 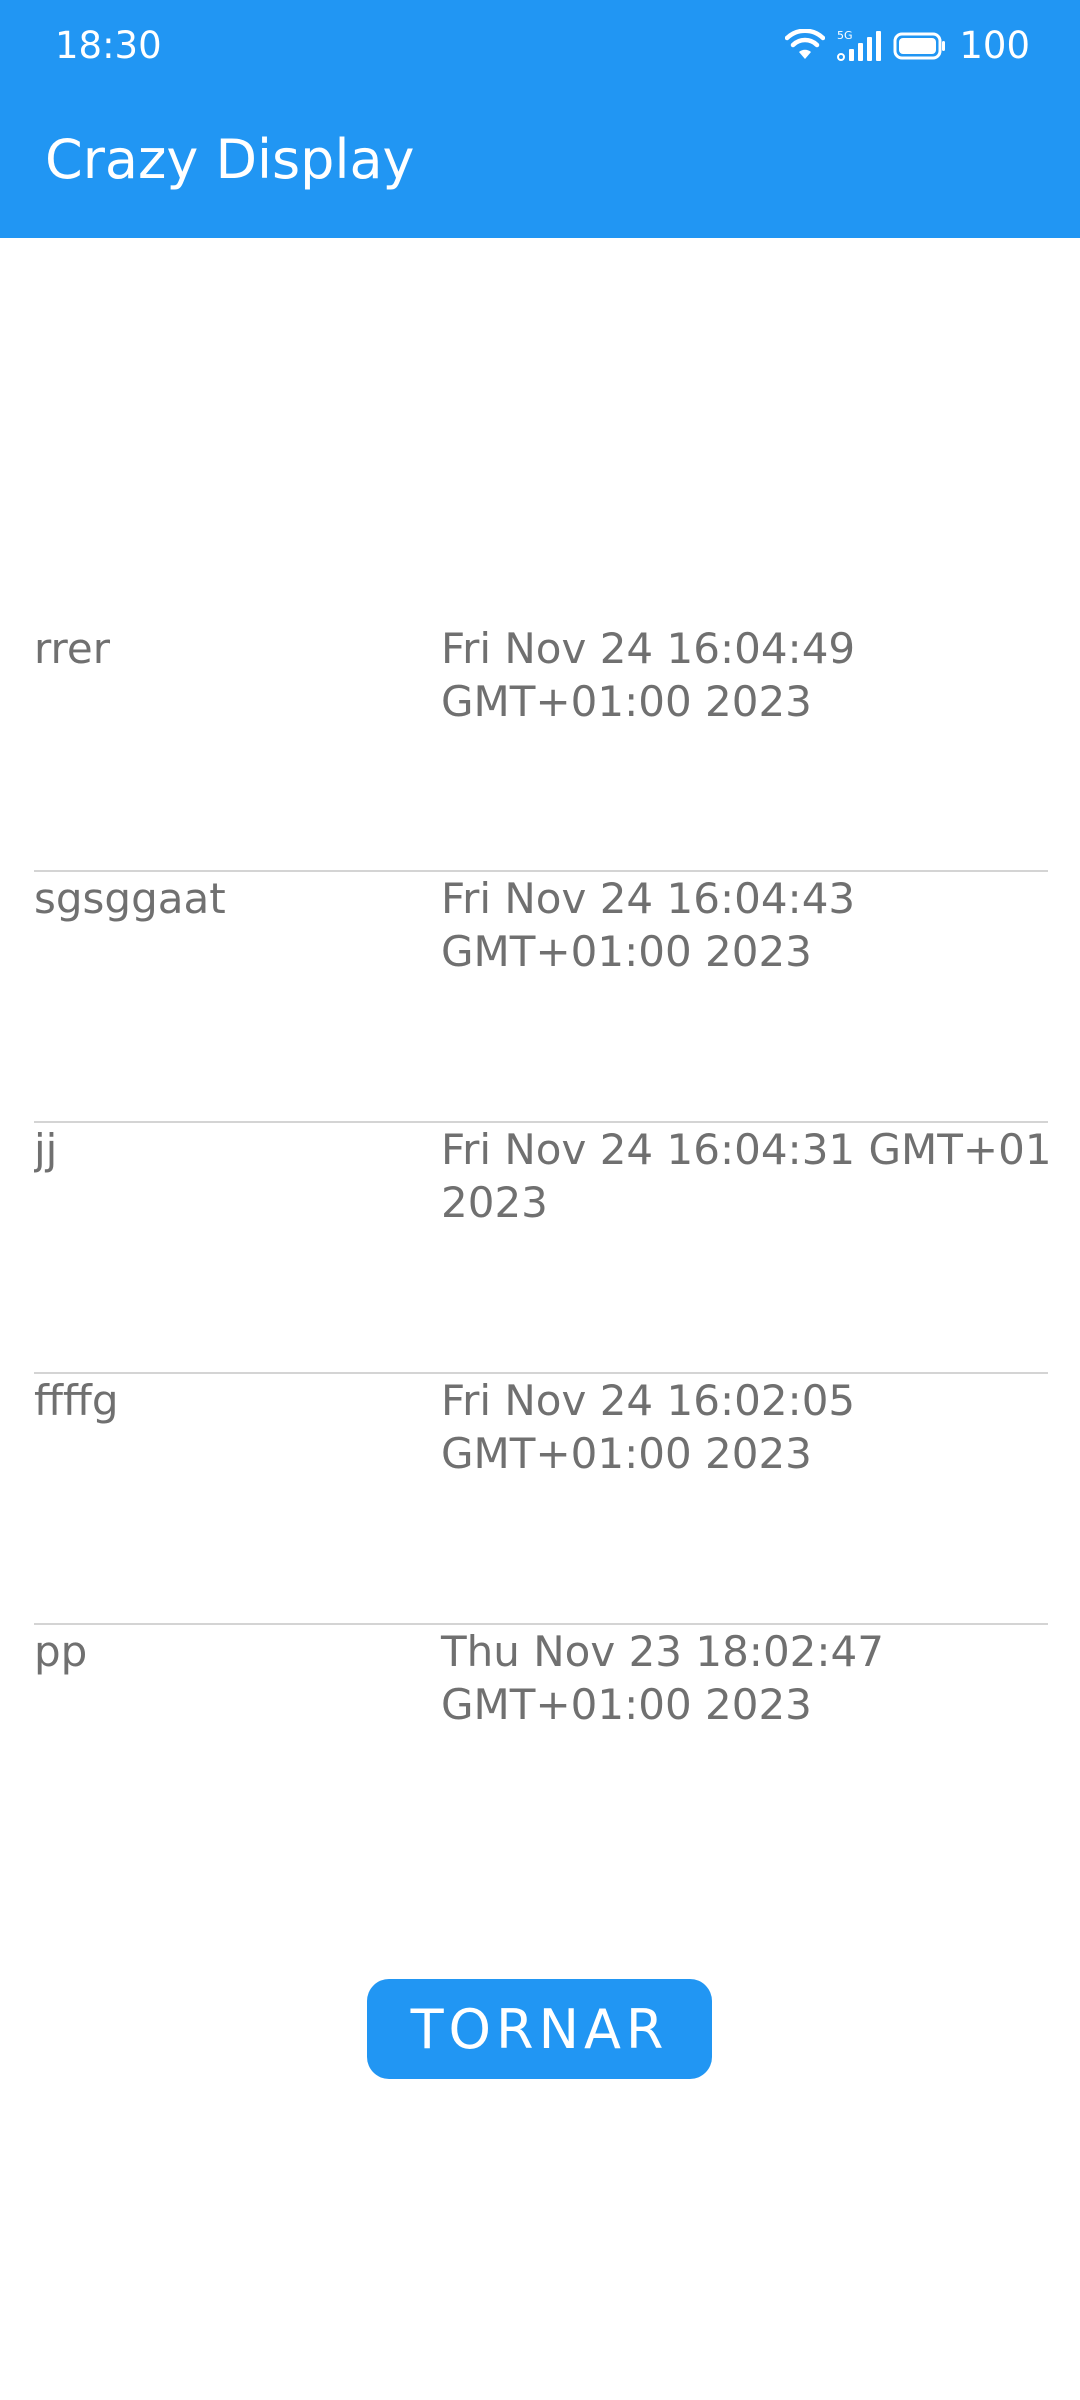 What do you see at coordinates (72, 648) in the screenshot?
I see `entry-name: rrer` at bounding box center [72, 648].